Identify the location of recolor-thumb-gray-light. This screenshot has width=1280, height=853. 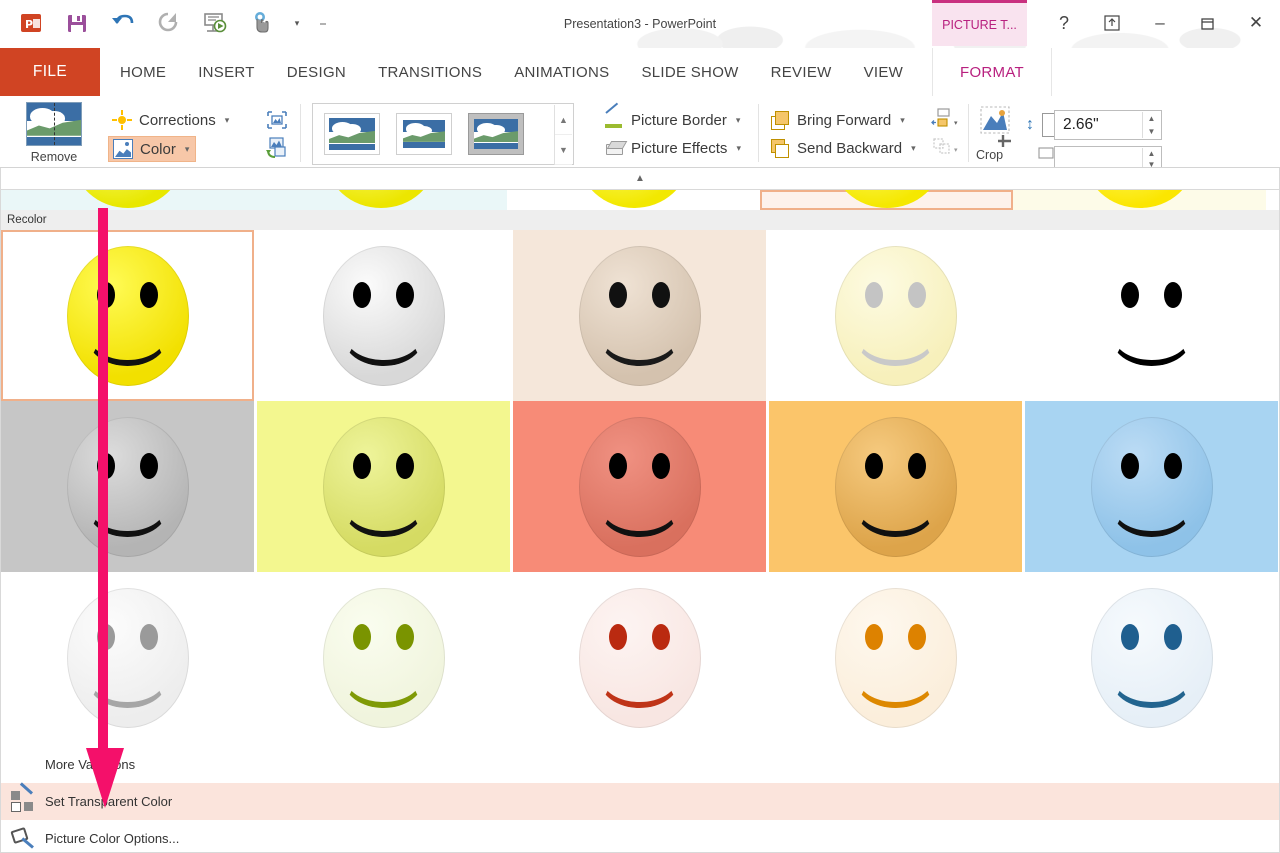
(127, 657).